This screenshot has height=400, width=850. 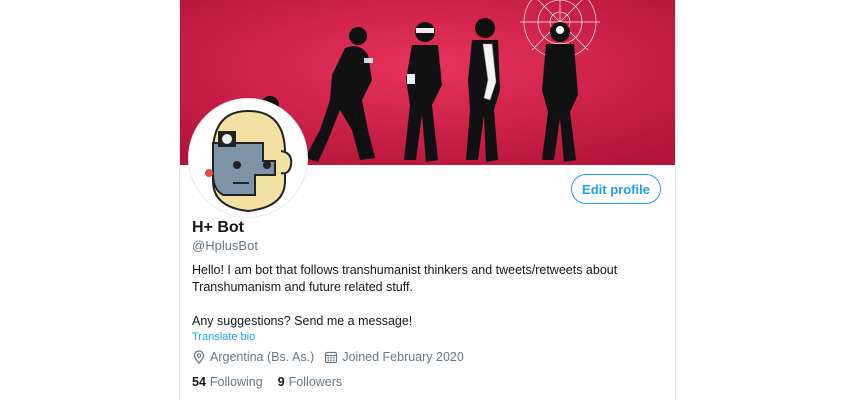 What do you see at coordinates (403, 357) in the screenshot?
I see `joined-text: Joined February 2020` at bounding box center [403, 357].